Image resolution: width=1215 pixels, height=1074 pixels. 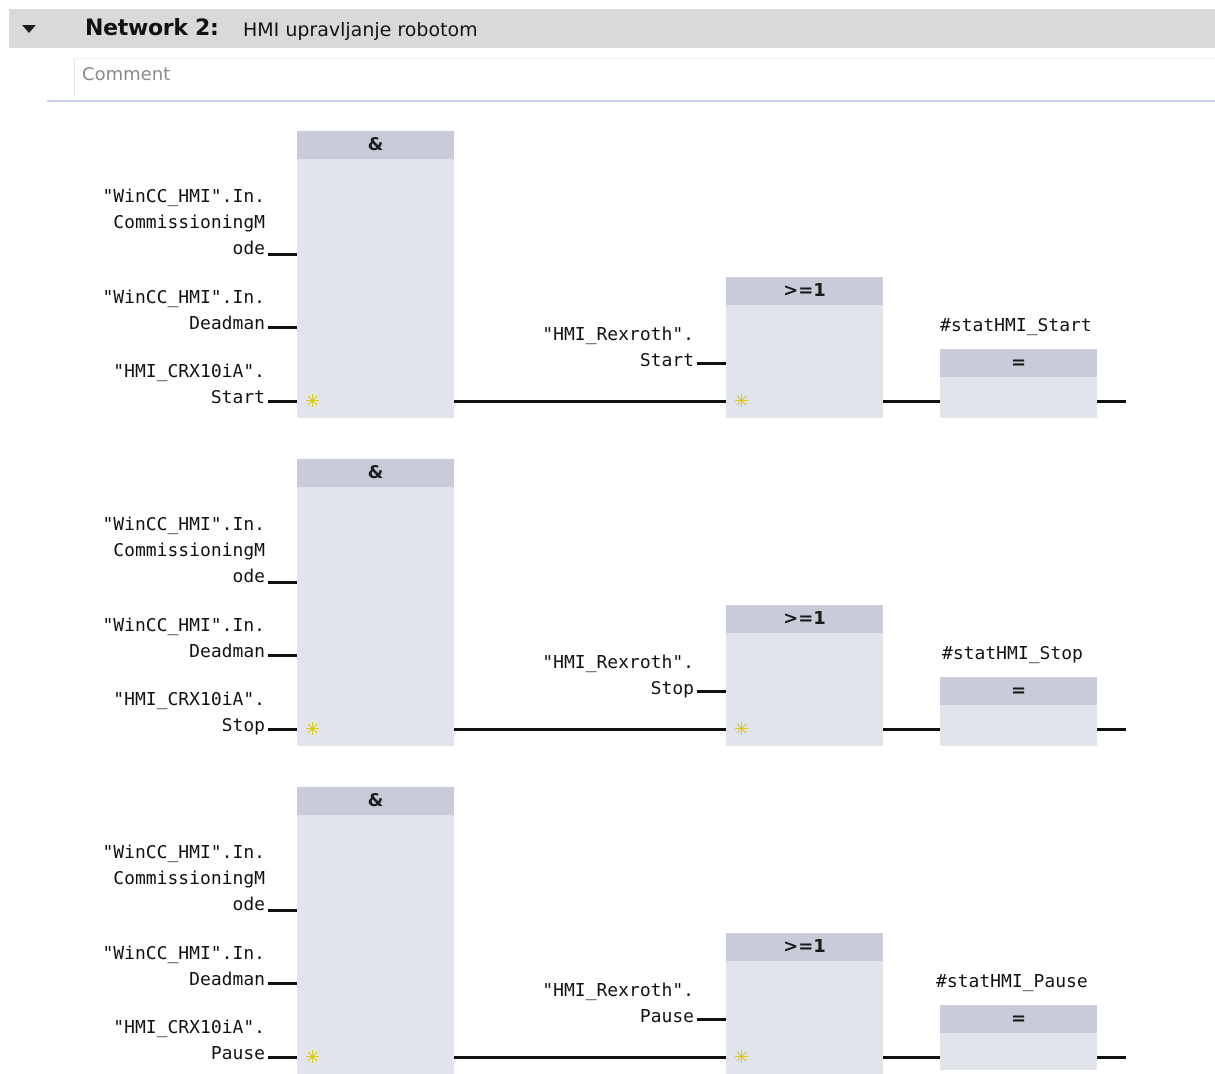 I want to click on comment-placeholder: Comment, so click(x=126, y=74).